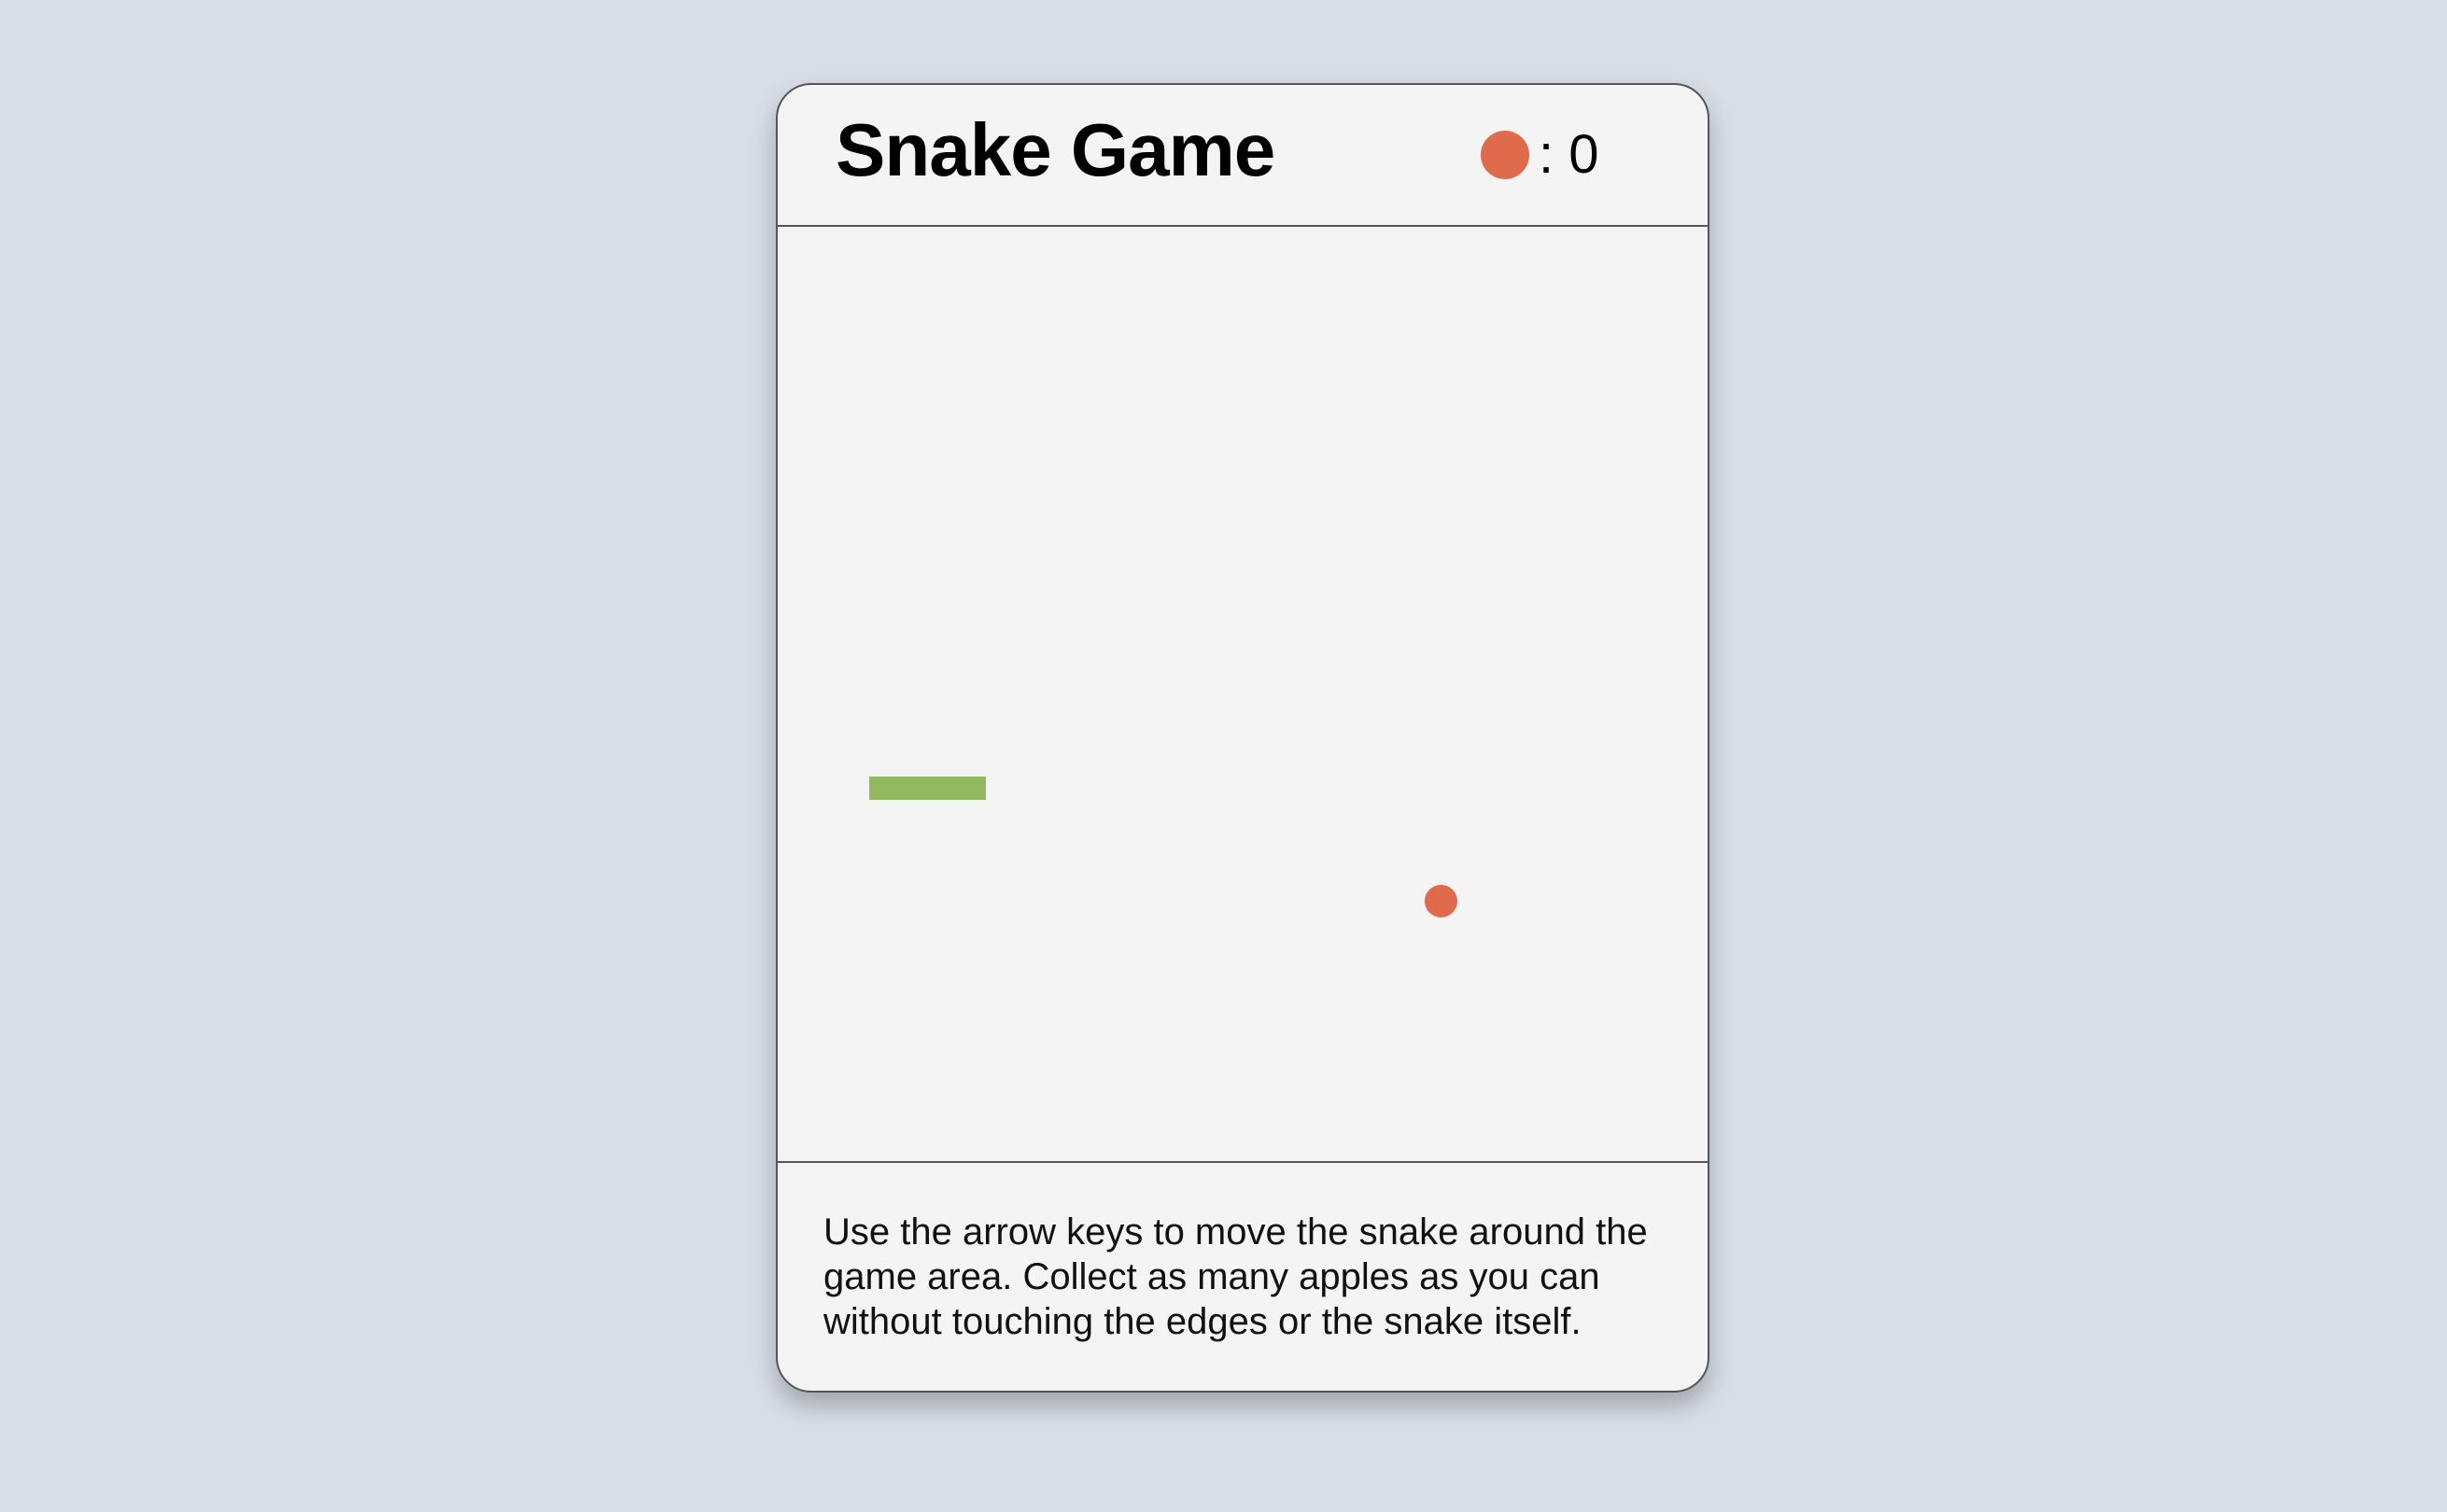 Image resolution: width=2447 pixels, height=1512 pixels. I want to click on game-title: Snake Game, so click(1055, 149).